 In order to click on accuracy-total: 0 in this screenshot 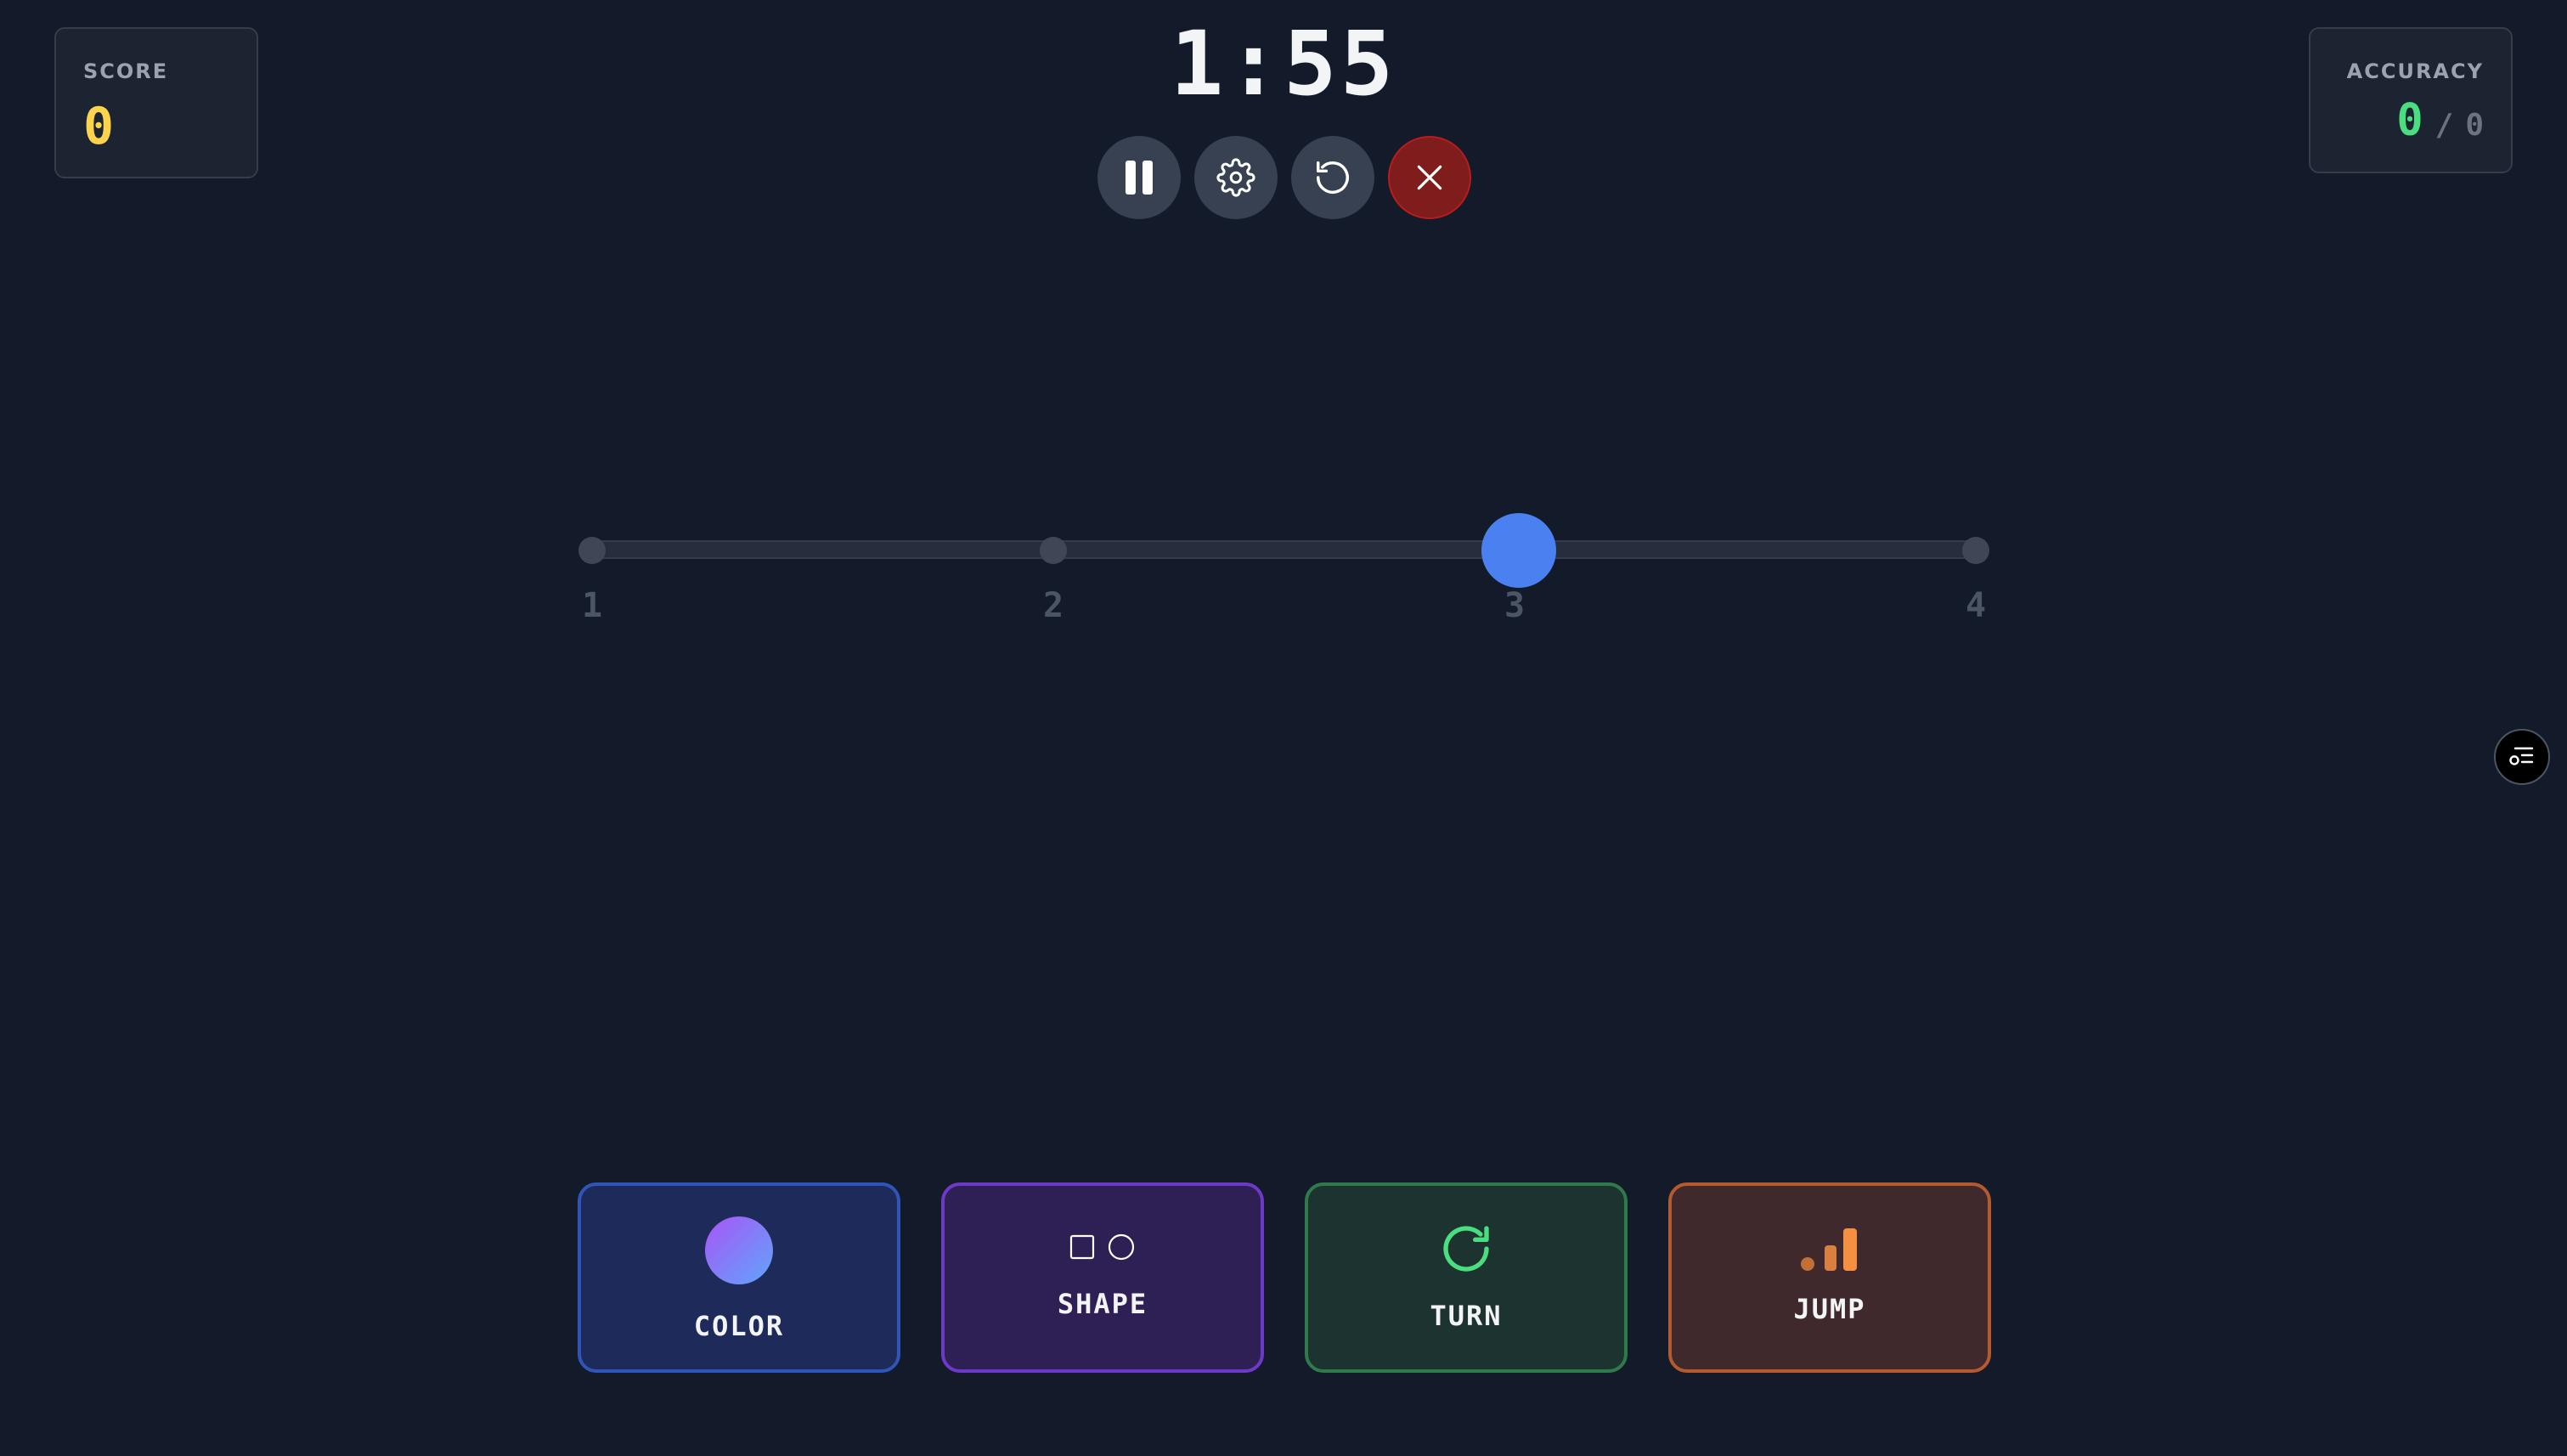, I will do `click(2475, 126)`.